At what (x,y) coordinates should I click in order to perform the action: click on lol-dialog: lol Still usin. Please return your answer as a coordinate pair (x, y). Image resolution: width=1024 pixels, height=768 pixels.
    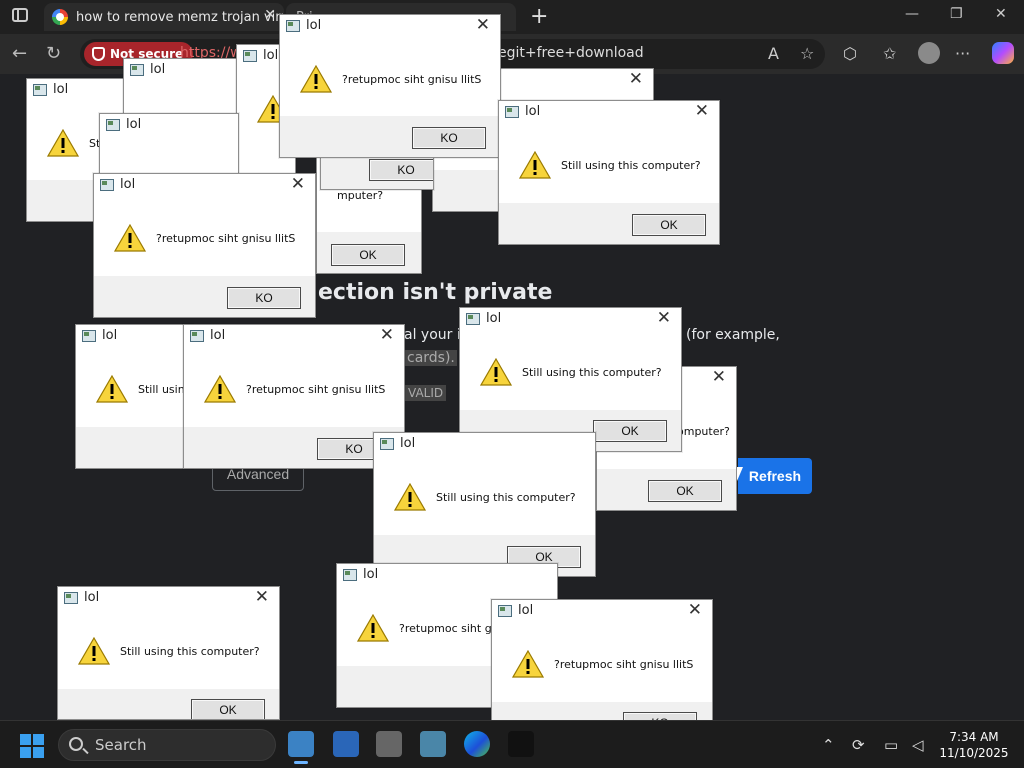
    Looking at the image, I should click on (134, 396).